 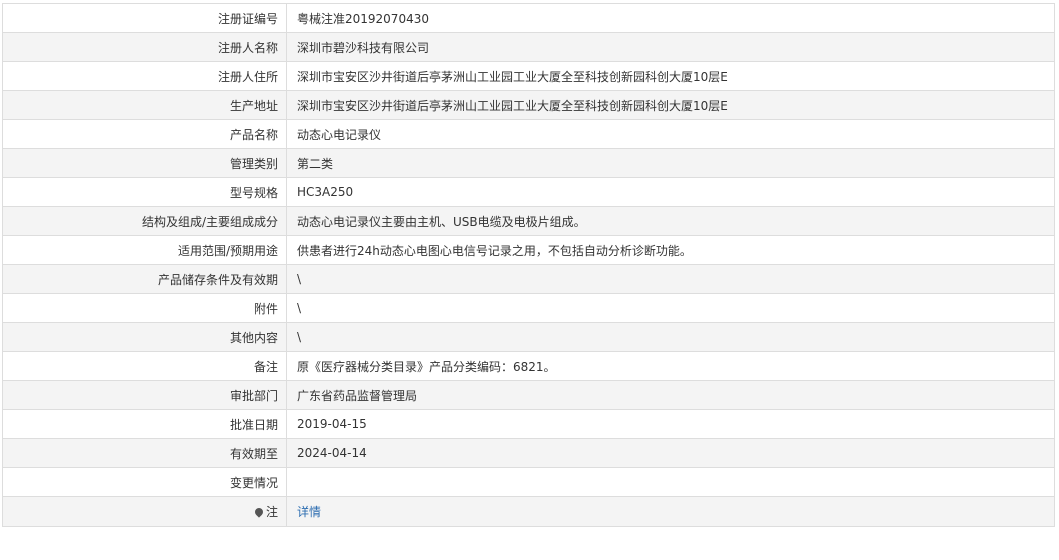 I want to click on note-label-cell: 注, so click(x=144, y=511).